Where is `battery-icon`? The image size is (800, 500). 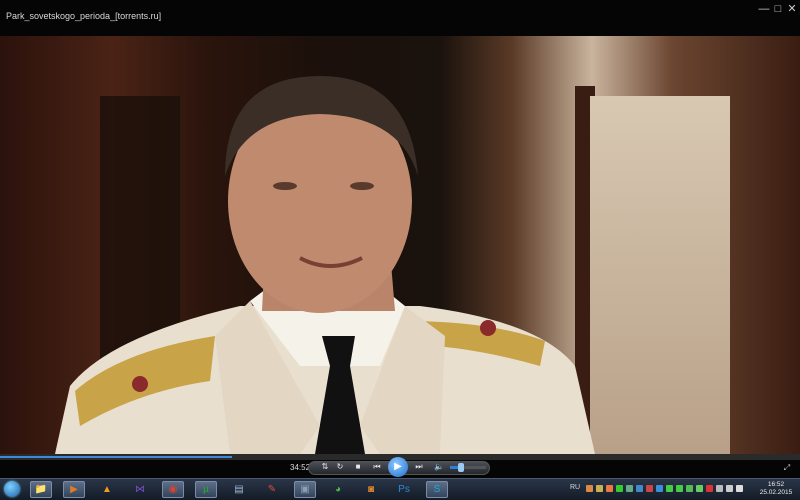
battery-icon is located at coordinates (689, 488).